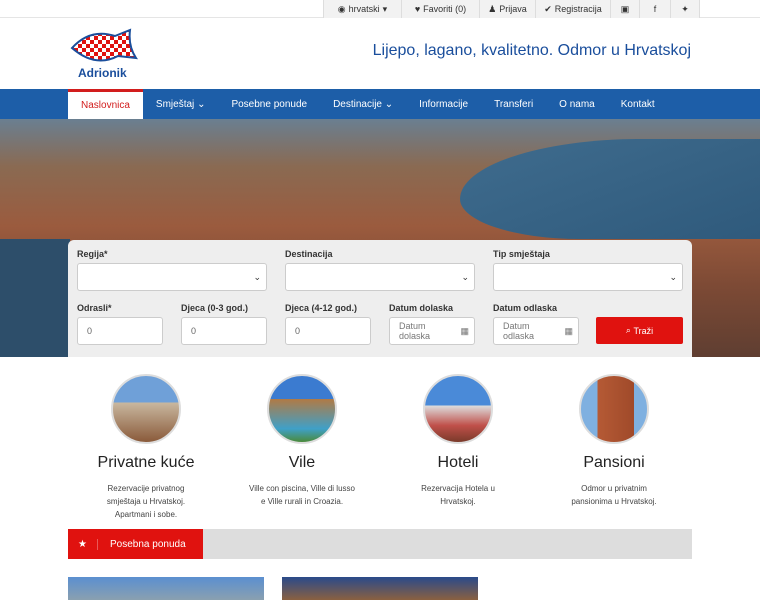 This screenshot has width=760, height=600. What do you see at coordinates (269, 104) in the screenshot?
I see `nav-special-offers: Posebne ponude` at bounding box center [269, 104].